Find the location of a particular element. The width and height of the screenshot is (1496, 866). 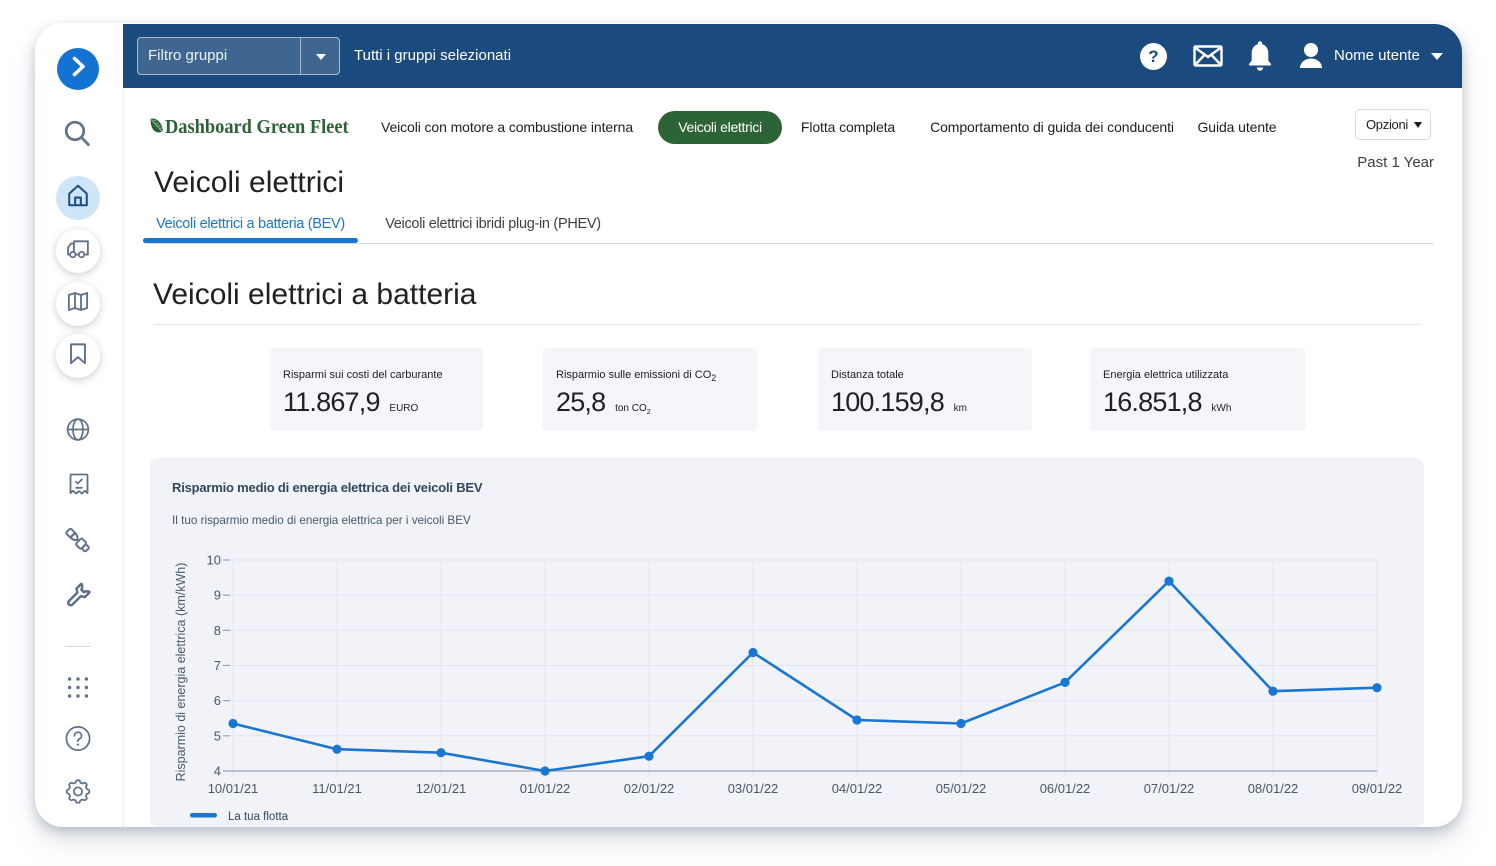

svg-text: 8 is located at coordinates (217, 630).